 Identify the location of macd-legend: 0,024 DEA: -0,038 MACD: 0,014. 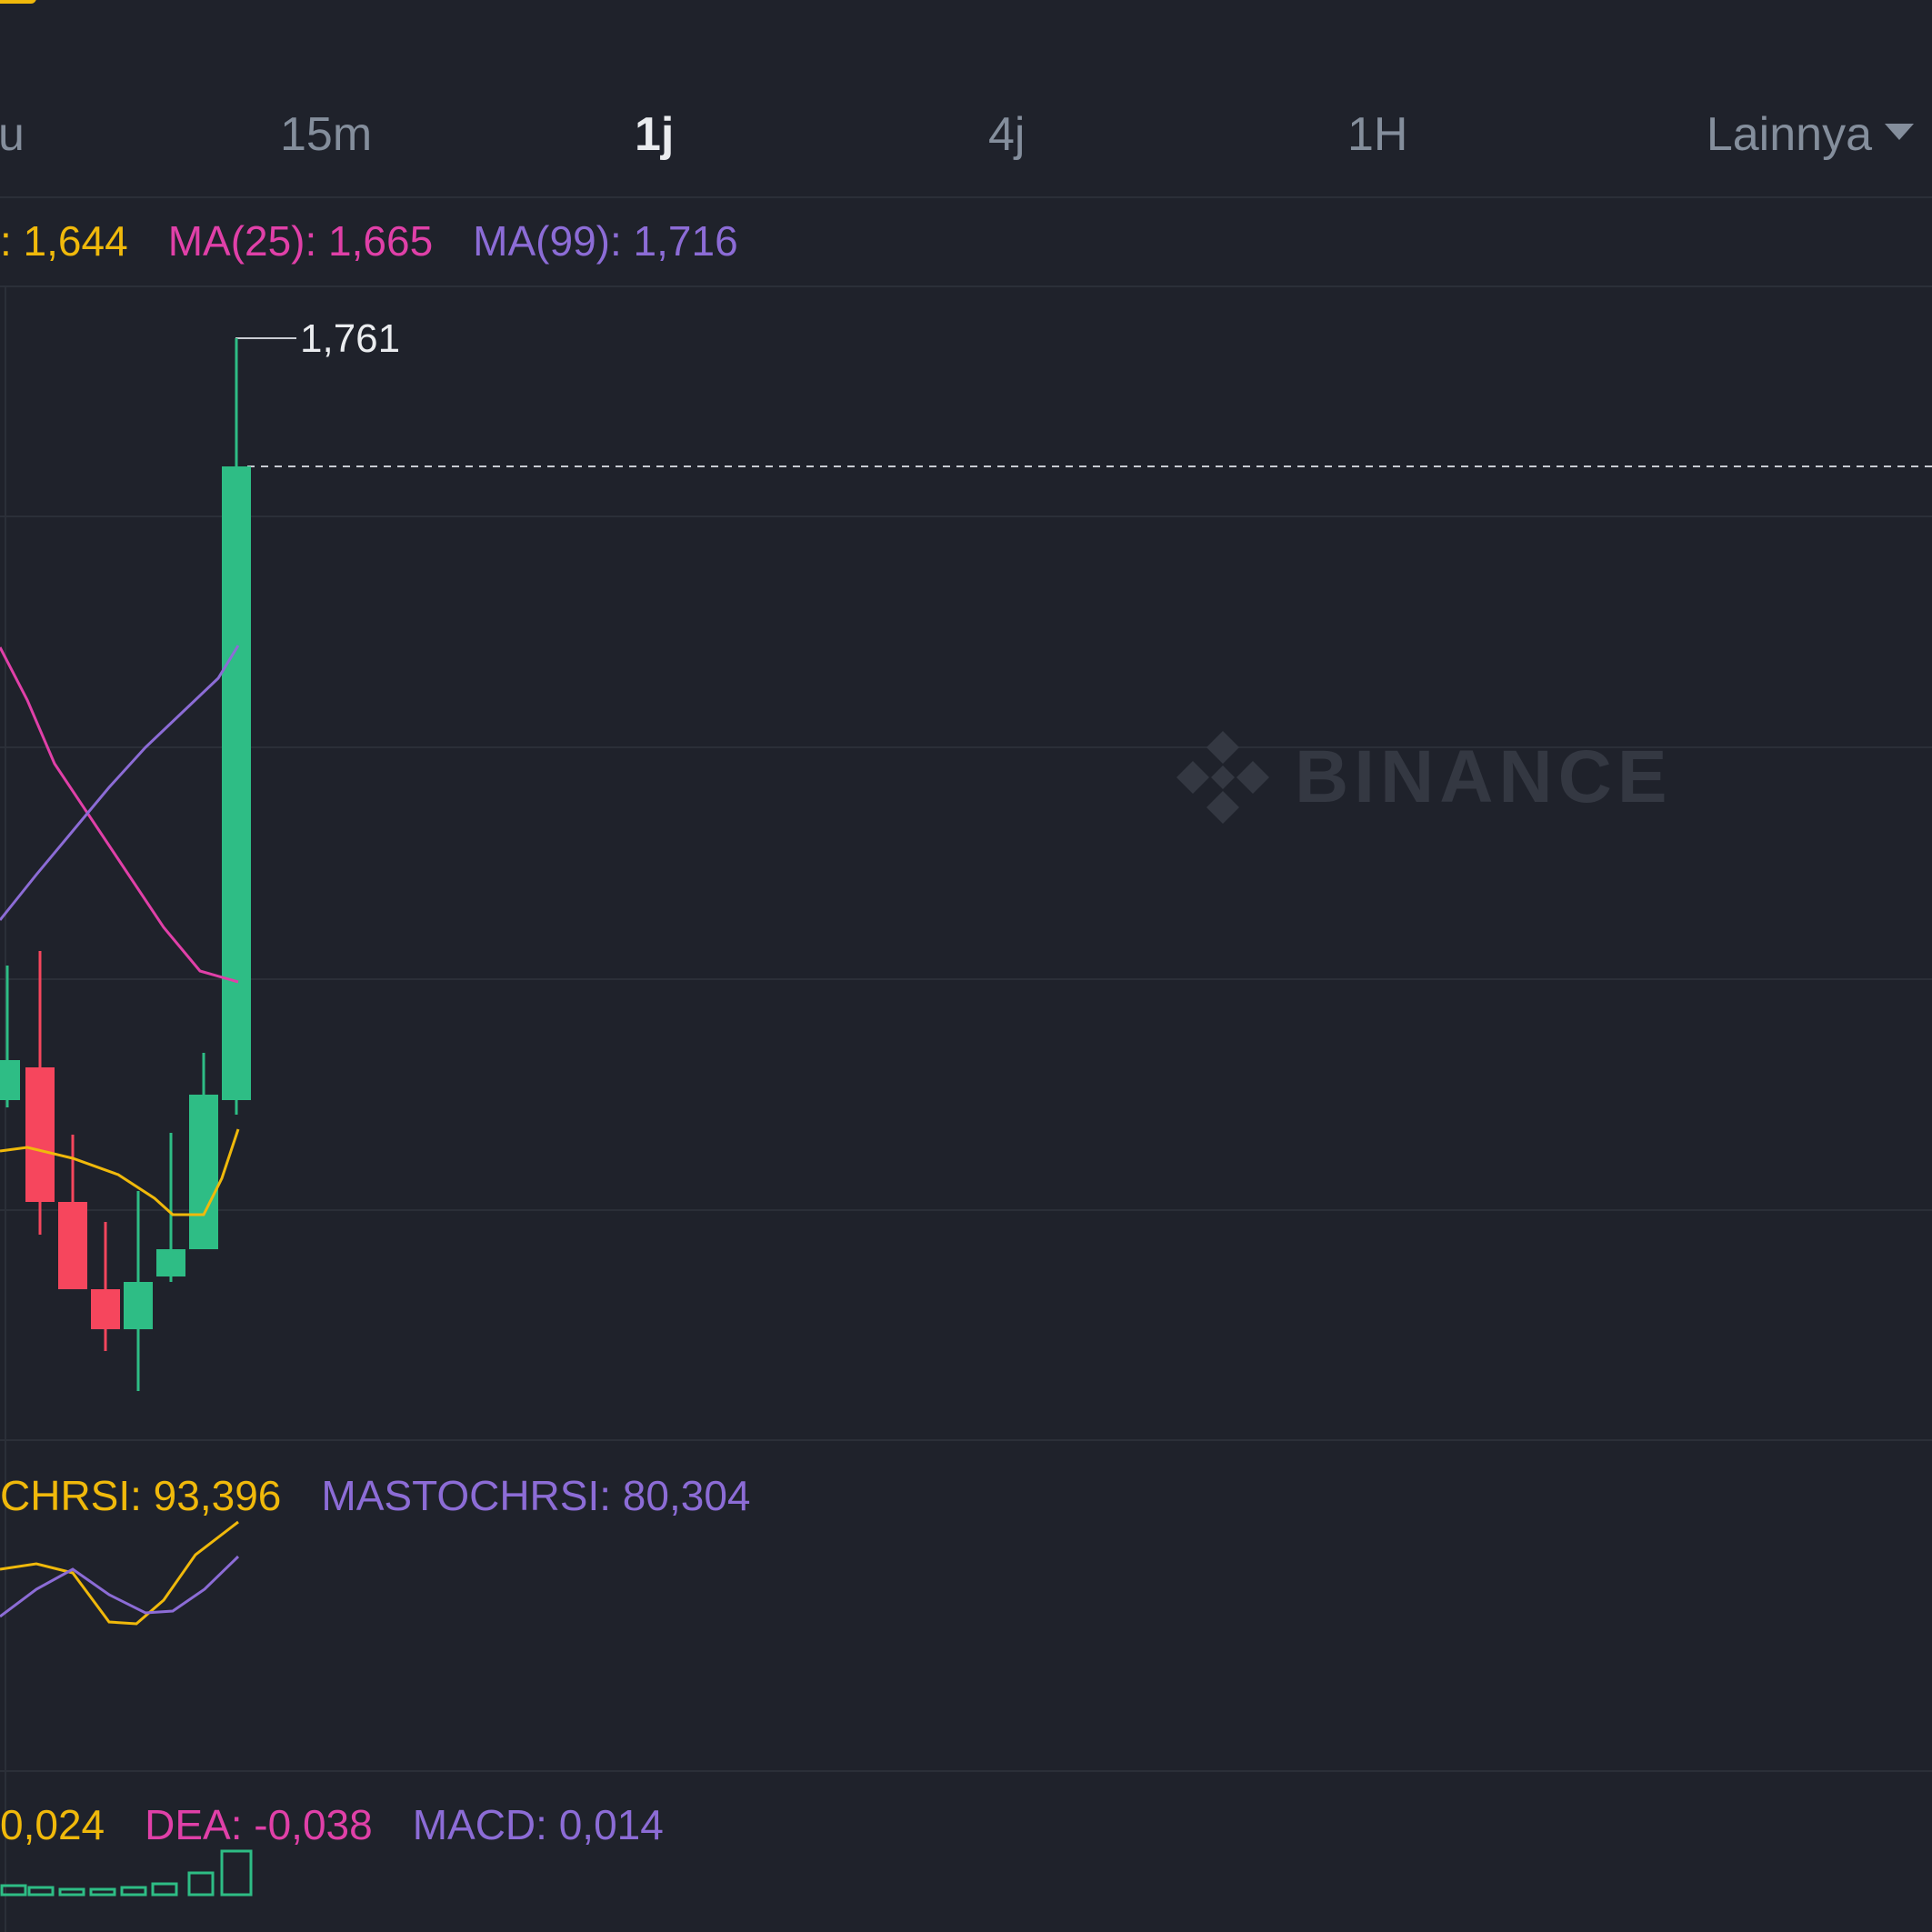
(352, 1824).